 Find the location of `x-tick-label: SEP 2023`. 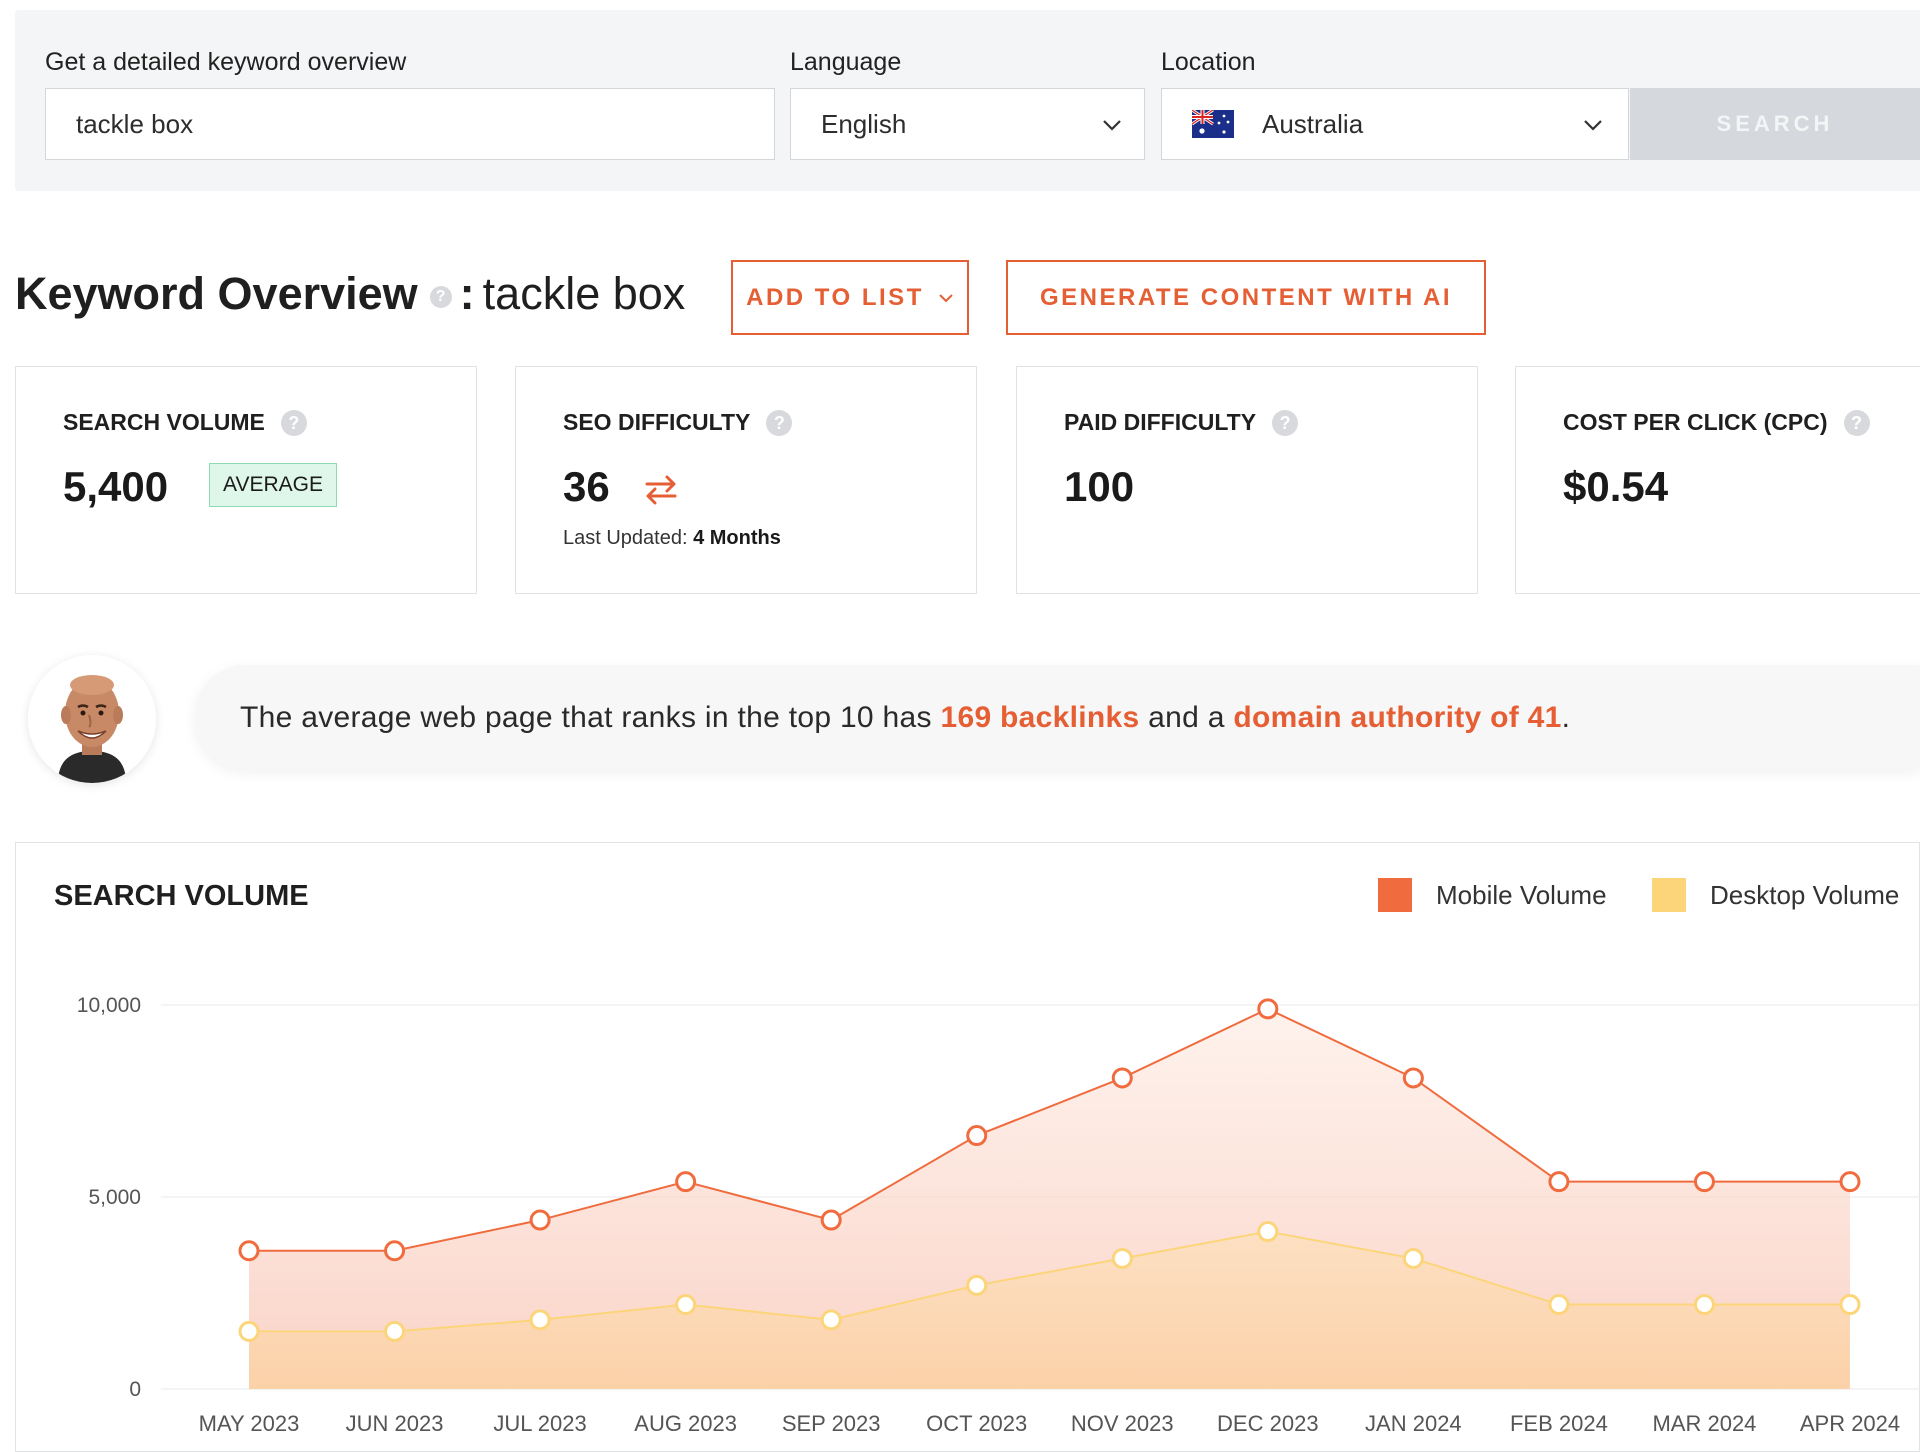

x-tick-label: SEP 2023 is located at coordinates (831, 1423).